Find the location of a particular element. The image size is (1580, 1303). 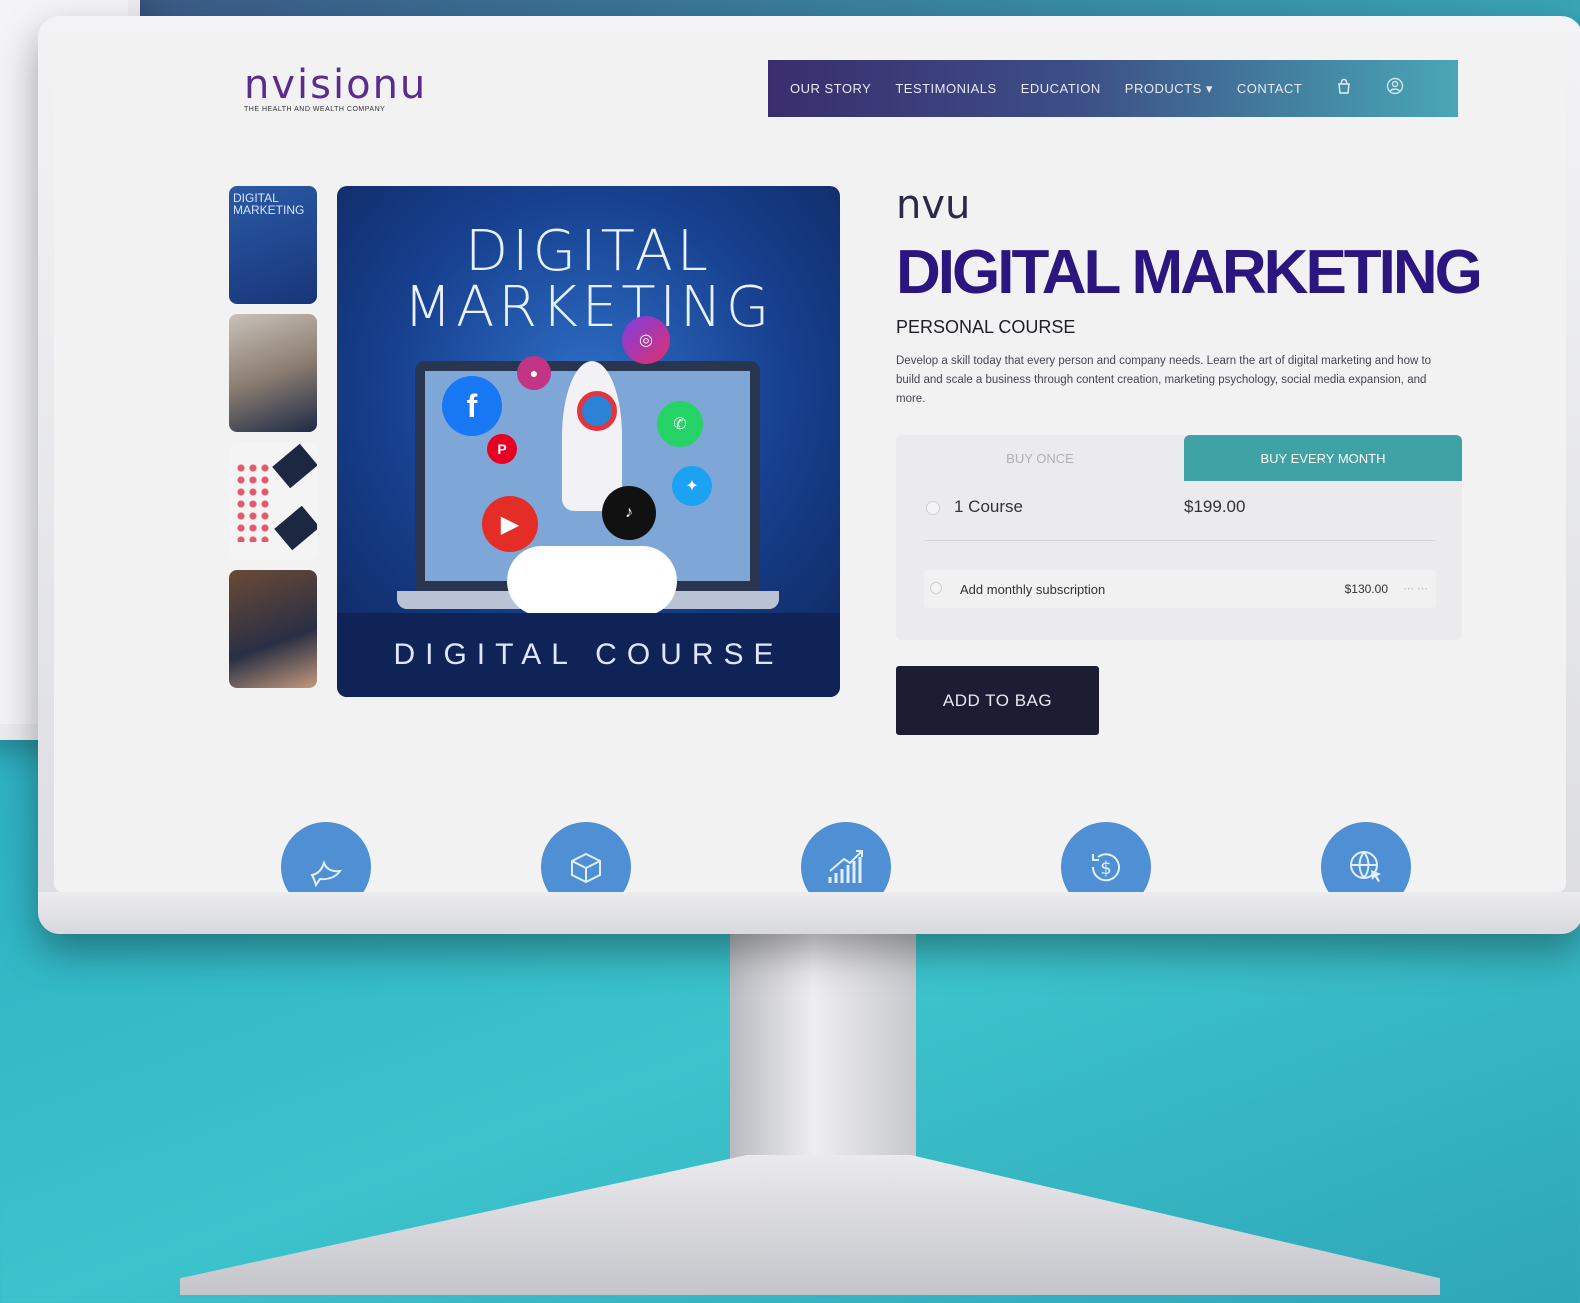

monitor-stand-base is located at coordinates (810, 1225).